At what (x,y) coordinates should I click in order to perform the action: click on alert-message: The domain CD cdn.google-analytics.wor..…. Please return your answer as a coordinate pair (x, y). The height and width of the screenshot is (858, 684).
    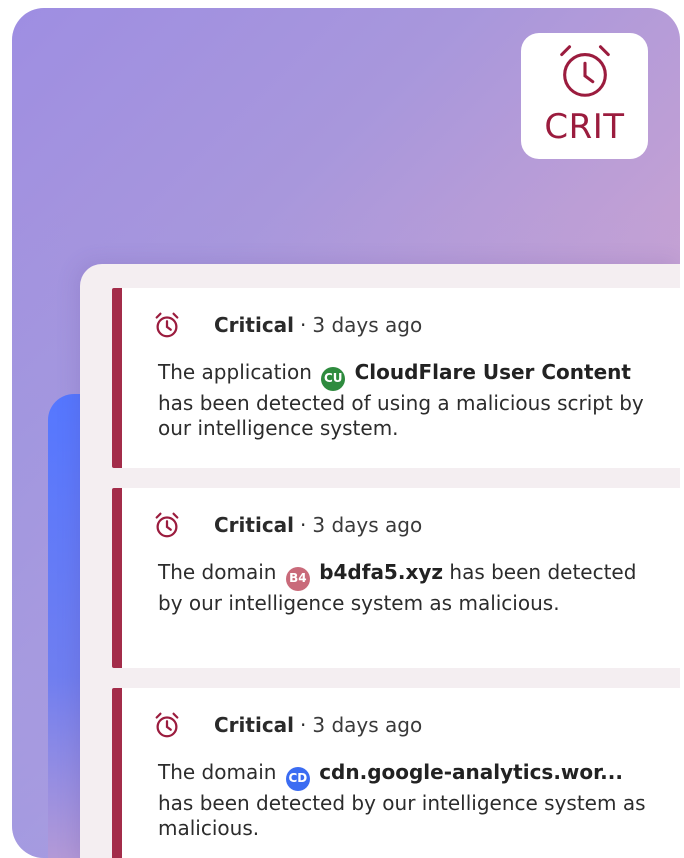
    Looking at the image, I should click on (408, 800).